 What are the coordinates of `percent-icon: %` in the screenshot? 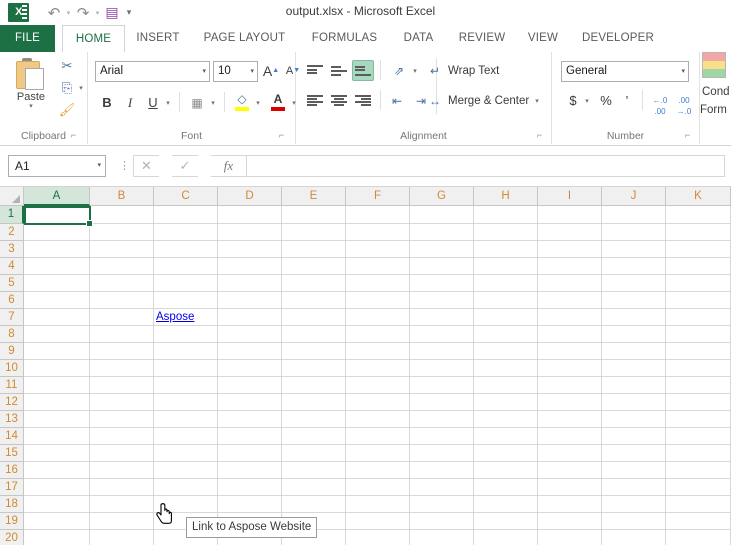 It's located at (606, 100).